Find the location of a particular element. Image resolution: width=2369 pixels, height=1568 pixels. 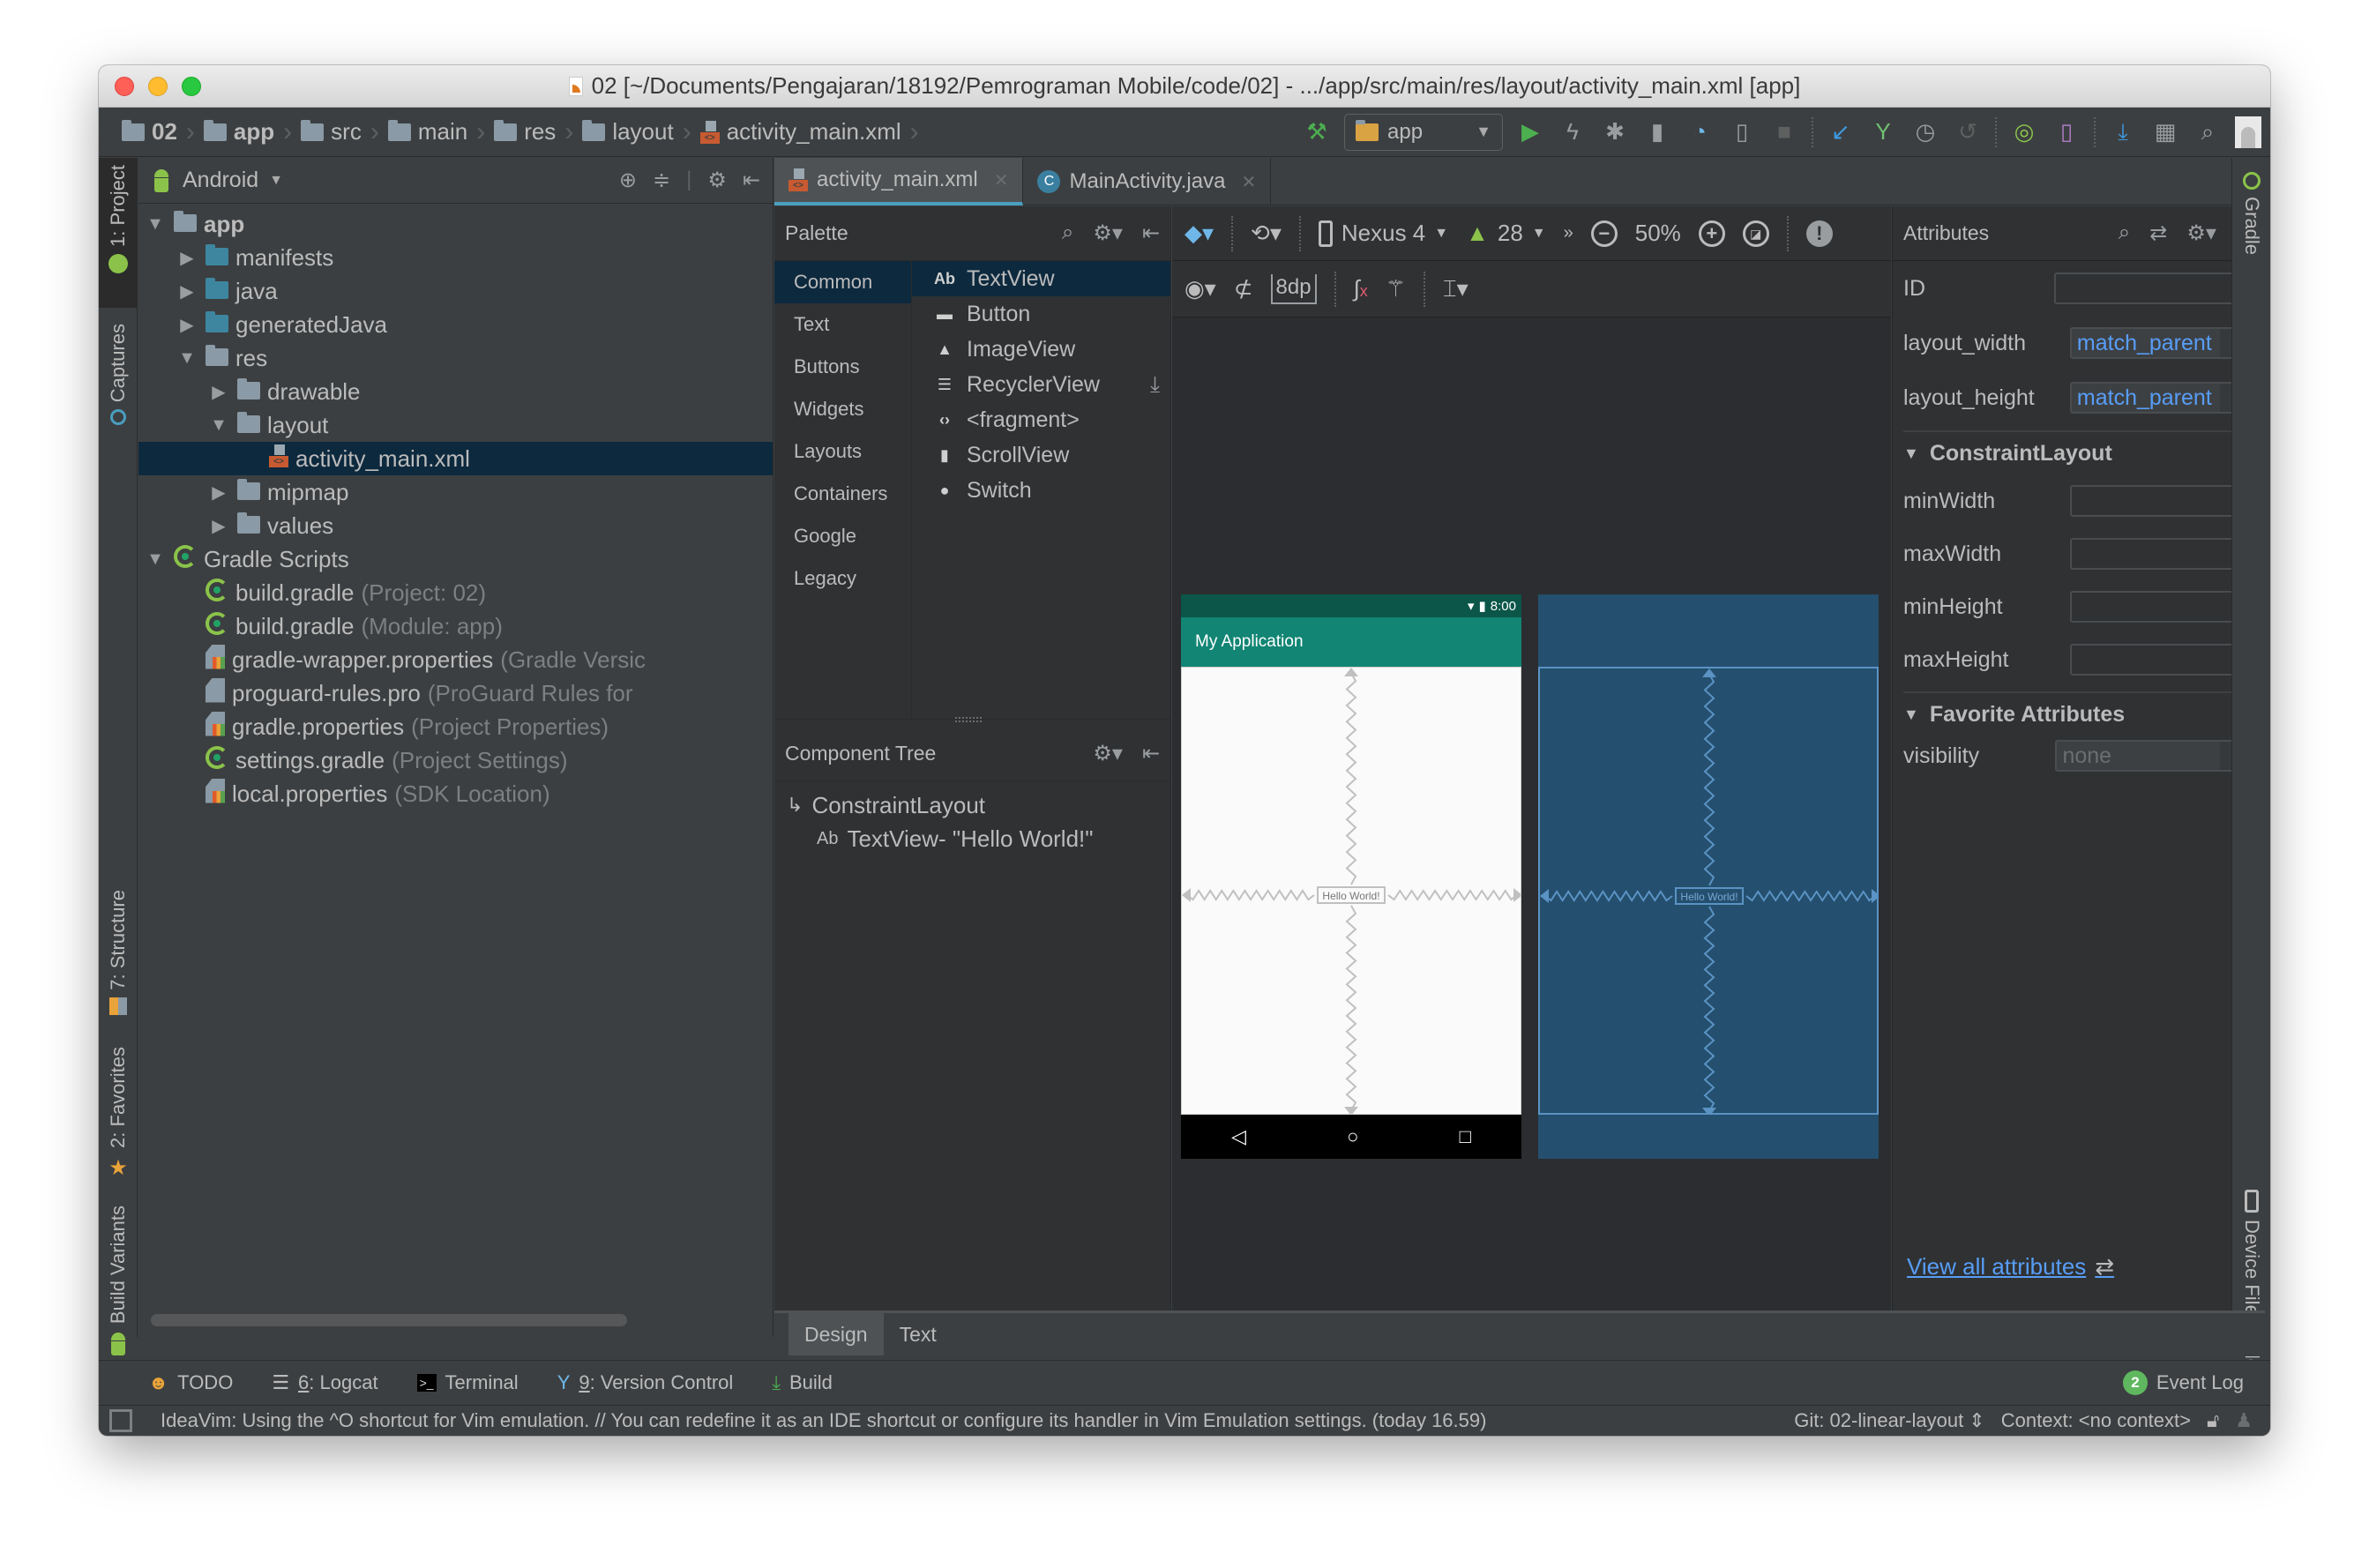

tree-item: ▼ res is located at coordinates (456, 358).